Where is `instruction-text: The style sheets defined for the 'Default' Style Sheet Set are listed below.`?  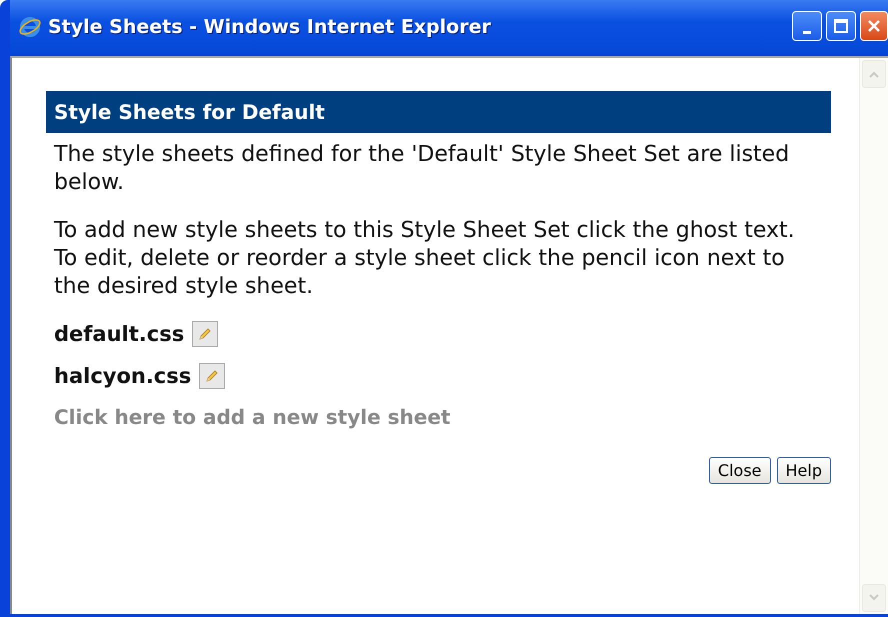
instruction-text: The style sheets defined for the 'Default' Style Sheet Set are listed below. is located at coordinates (422, 169).